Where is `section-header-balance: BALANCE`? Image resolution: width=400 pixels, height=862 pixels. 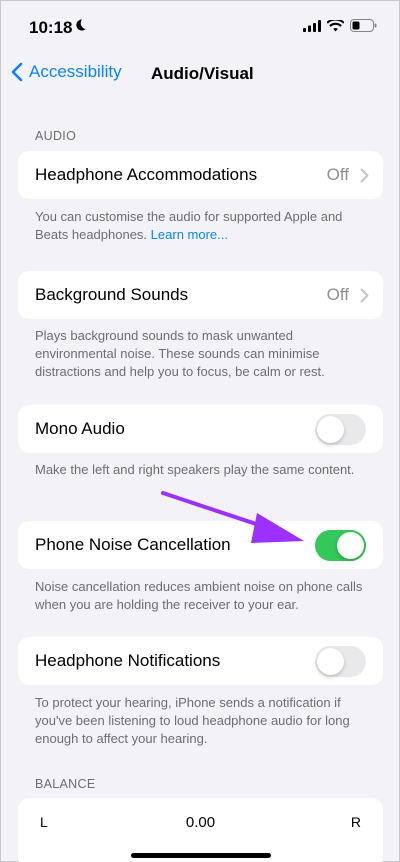 section-header-balance: BALANCE is located at coordinates (65, 784).